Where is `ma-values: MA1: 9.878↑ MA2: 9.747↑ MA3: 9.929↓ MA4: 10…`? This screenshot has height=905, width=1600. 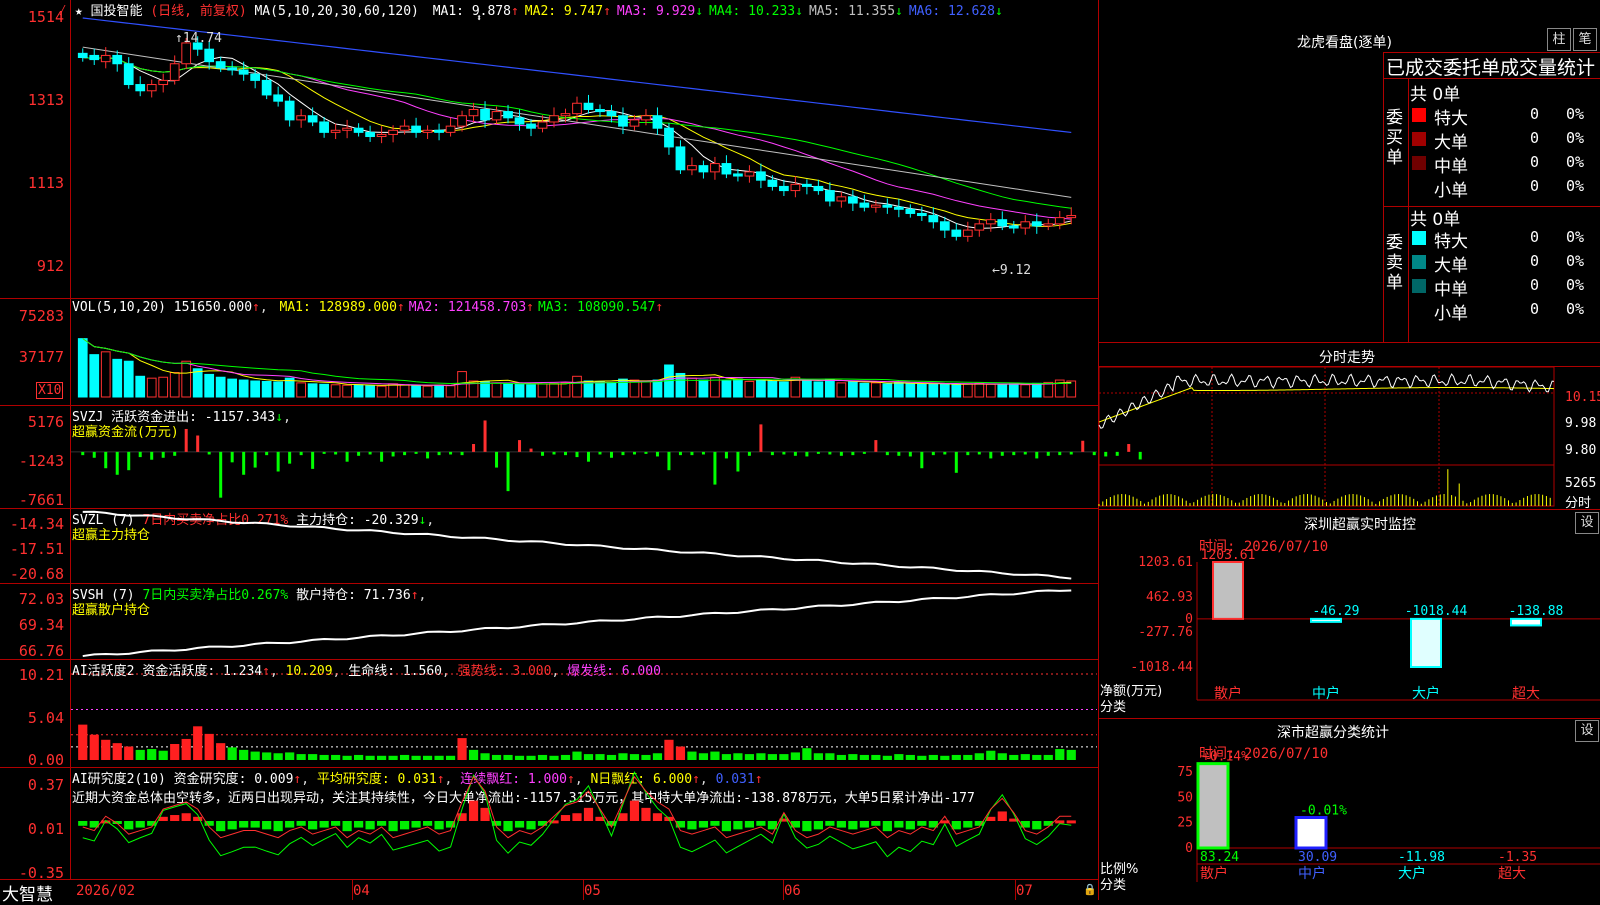 ma-values: MA1: 9.878↑ MA2: 9.747↑ MA3: 9.929↓ MA4: 10… is located at coordinates (715, 11).